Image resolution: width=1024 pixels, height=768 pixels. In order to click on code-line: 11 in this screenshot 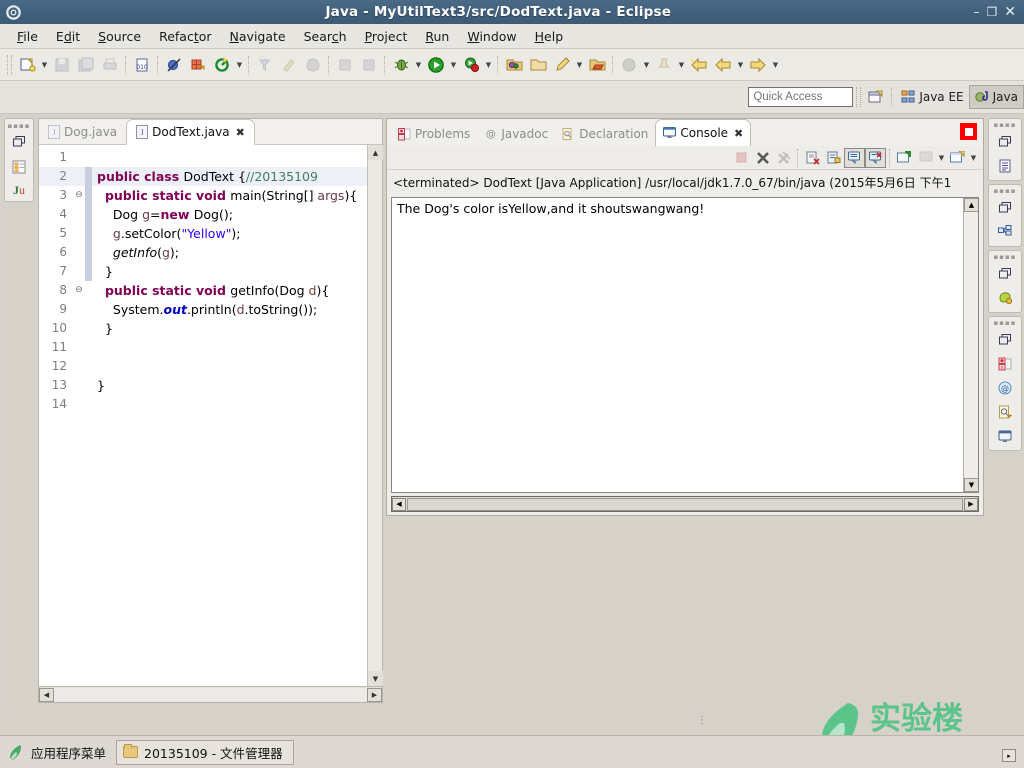, I will do `click(210, 347)`.